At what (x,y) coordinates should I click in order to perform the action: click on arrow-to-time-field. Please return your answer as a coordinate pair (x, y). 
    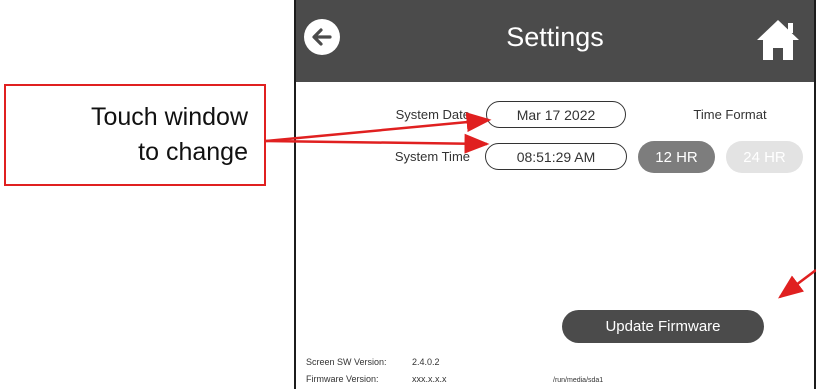
    Looking at the image, I should click on (377, 143).